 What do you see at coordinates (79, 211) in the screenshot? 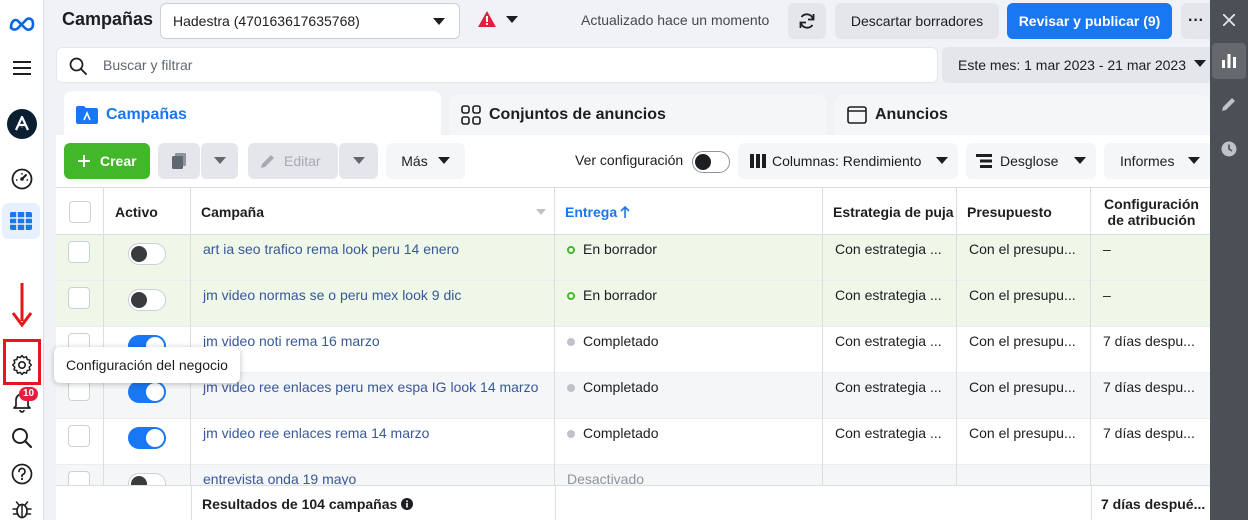
I see `select-all-checkbox` at bounding box center [79, 211].